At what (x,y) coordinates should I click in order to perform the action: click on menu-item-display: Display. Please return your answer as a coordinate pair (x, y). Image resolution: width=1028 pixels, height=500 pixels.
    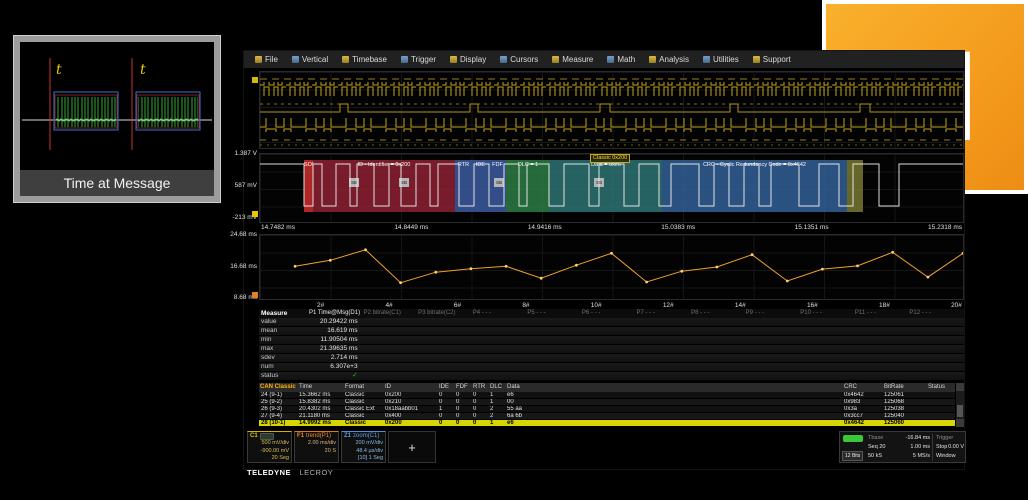
    Looking at the image, I should click on (468, 59).